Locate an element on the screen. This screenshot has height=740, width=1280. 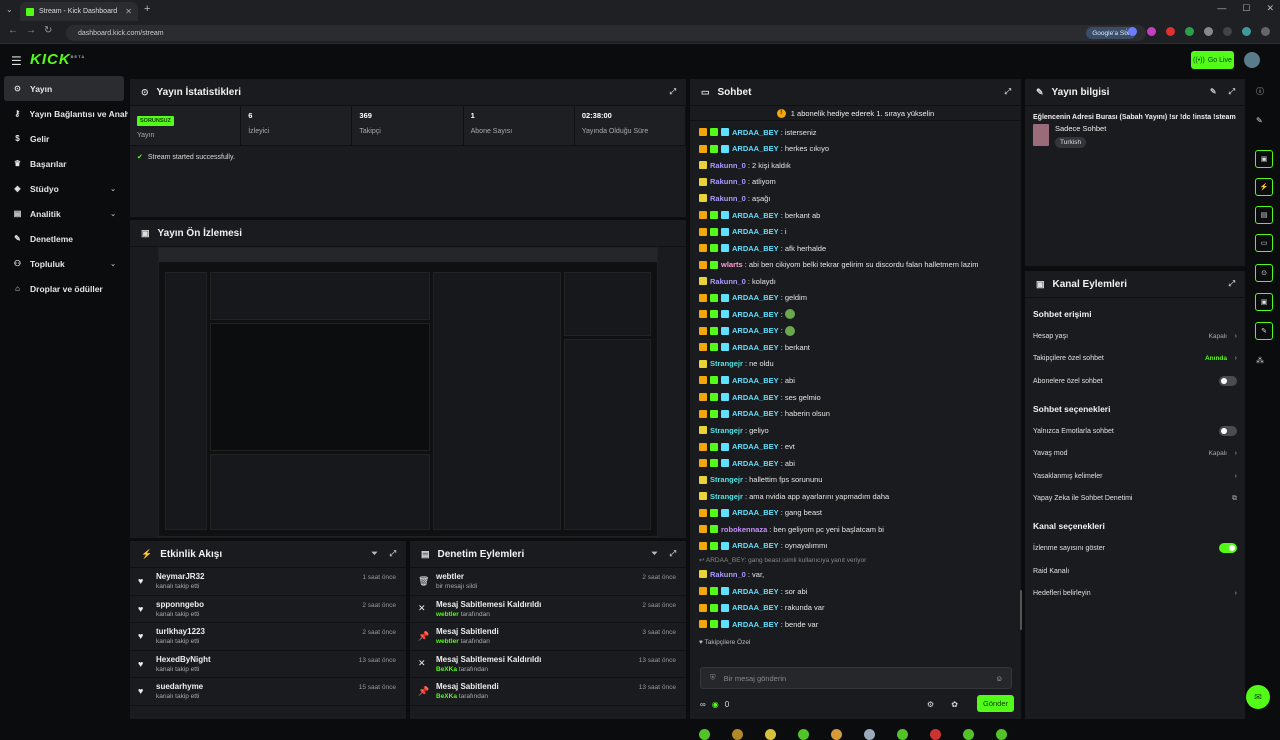
forward-icon: → is located at coordinates (31, 30).